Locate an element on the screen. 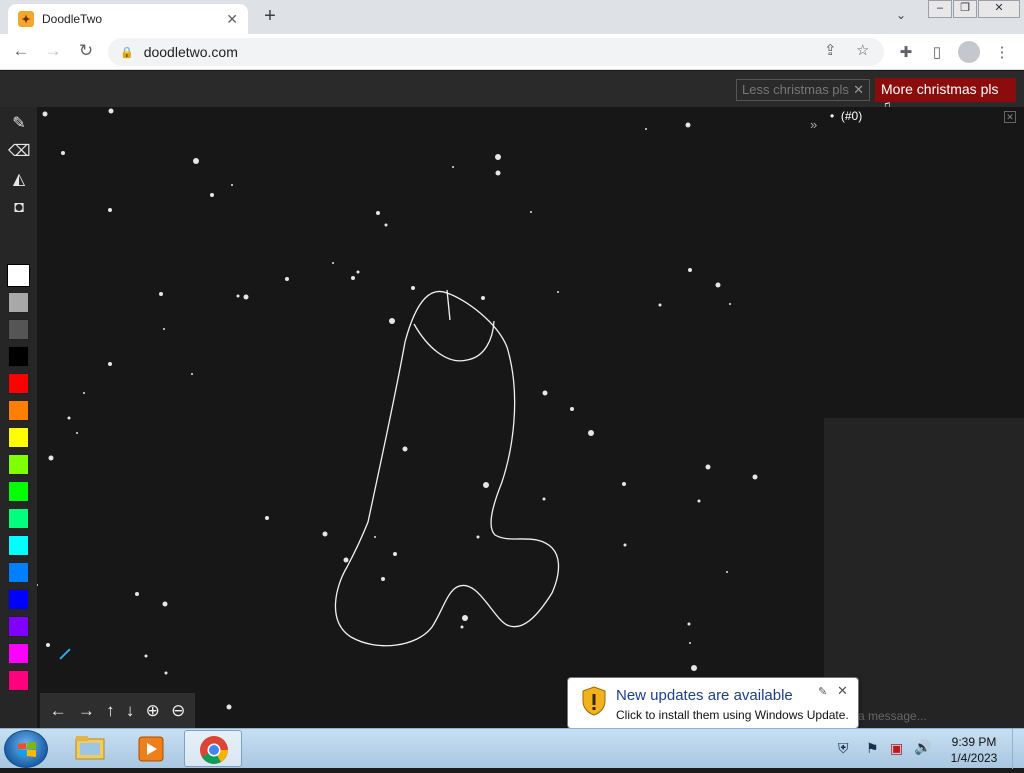 Image resolution: width=1024 pixels, height=773 pixels. restore-button: ❐ is located at coordinates (965, 9).